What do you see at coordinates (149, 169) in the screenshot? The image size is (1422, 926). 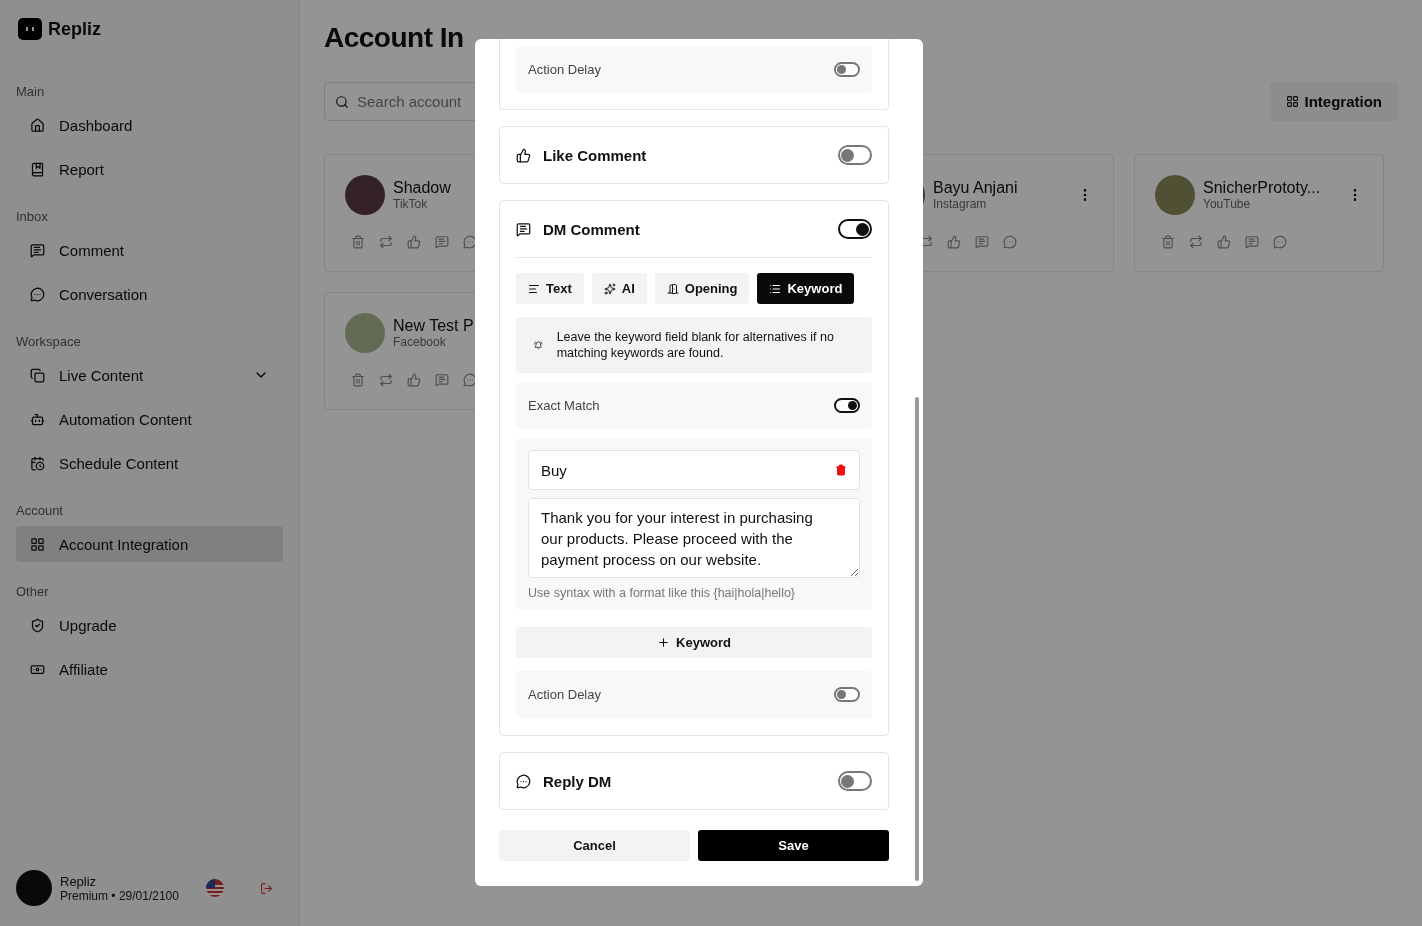 I see `sidebar-item: Report` at bounding box center [149, 169].